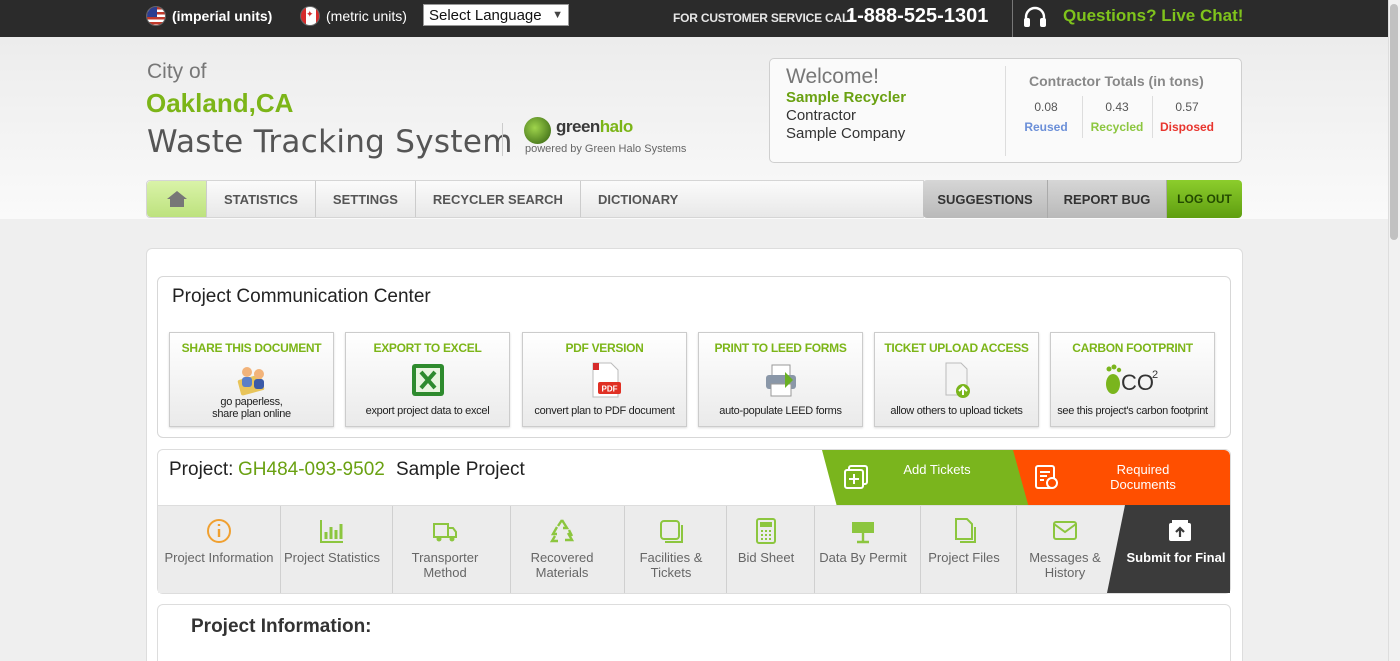  What do you see at coordinates (301, 296) in the screenshot?
I see `communication-center-title: Project Communication Center` at bounding box center [301, 296].